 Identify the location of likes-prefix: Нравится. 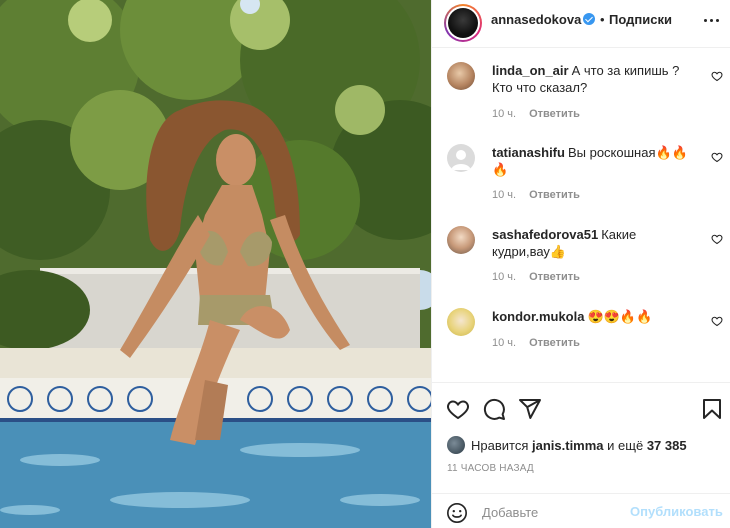
(500, 445).